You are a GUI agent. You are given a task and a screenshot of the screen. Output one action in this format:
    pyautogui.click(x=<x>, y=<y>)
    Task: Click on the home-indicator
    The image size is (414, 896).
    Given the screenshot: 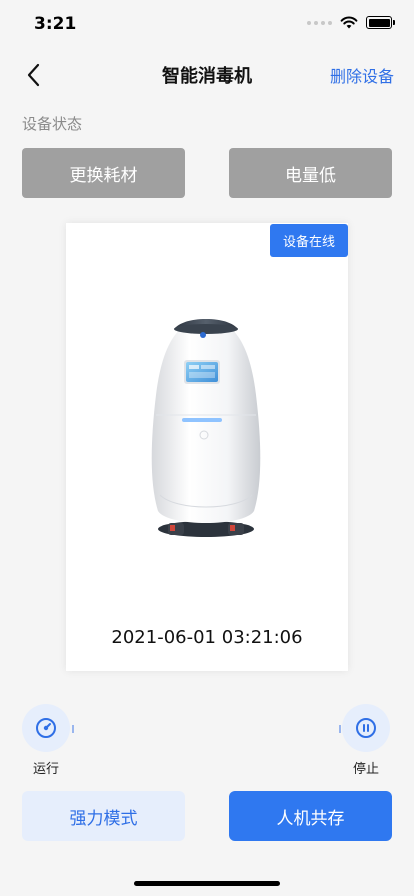 What is the action you would take?
    pyautogui.click(x=207, y=883)
    